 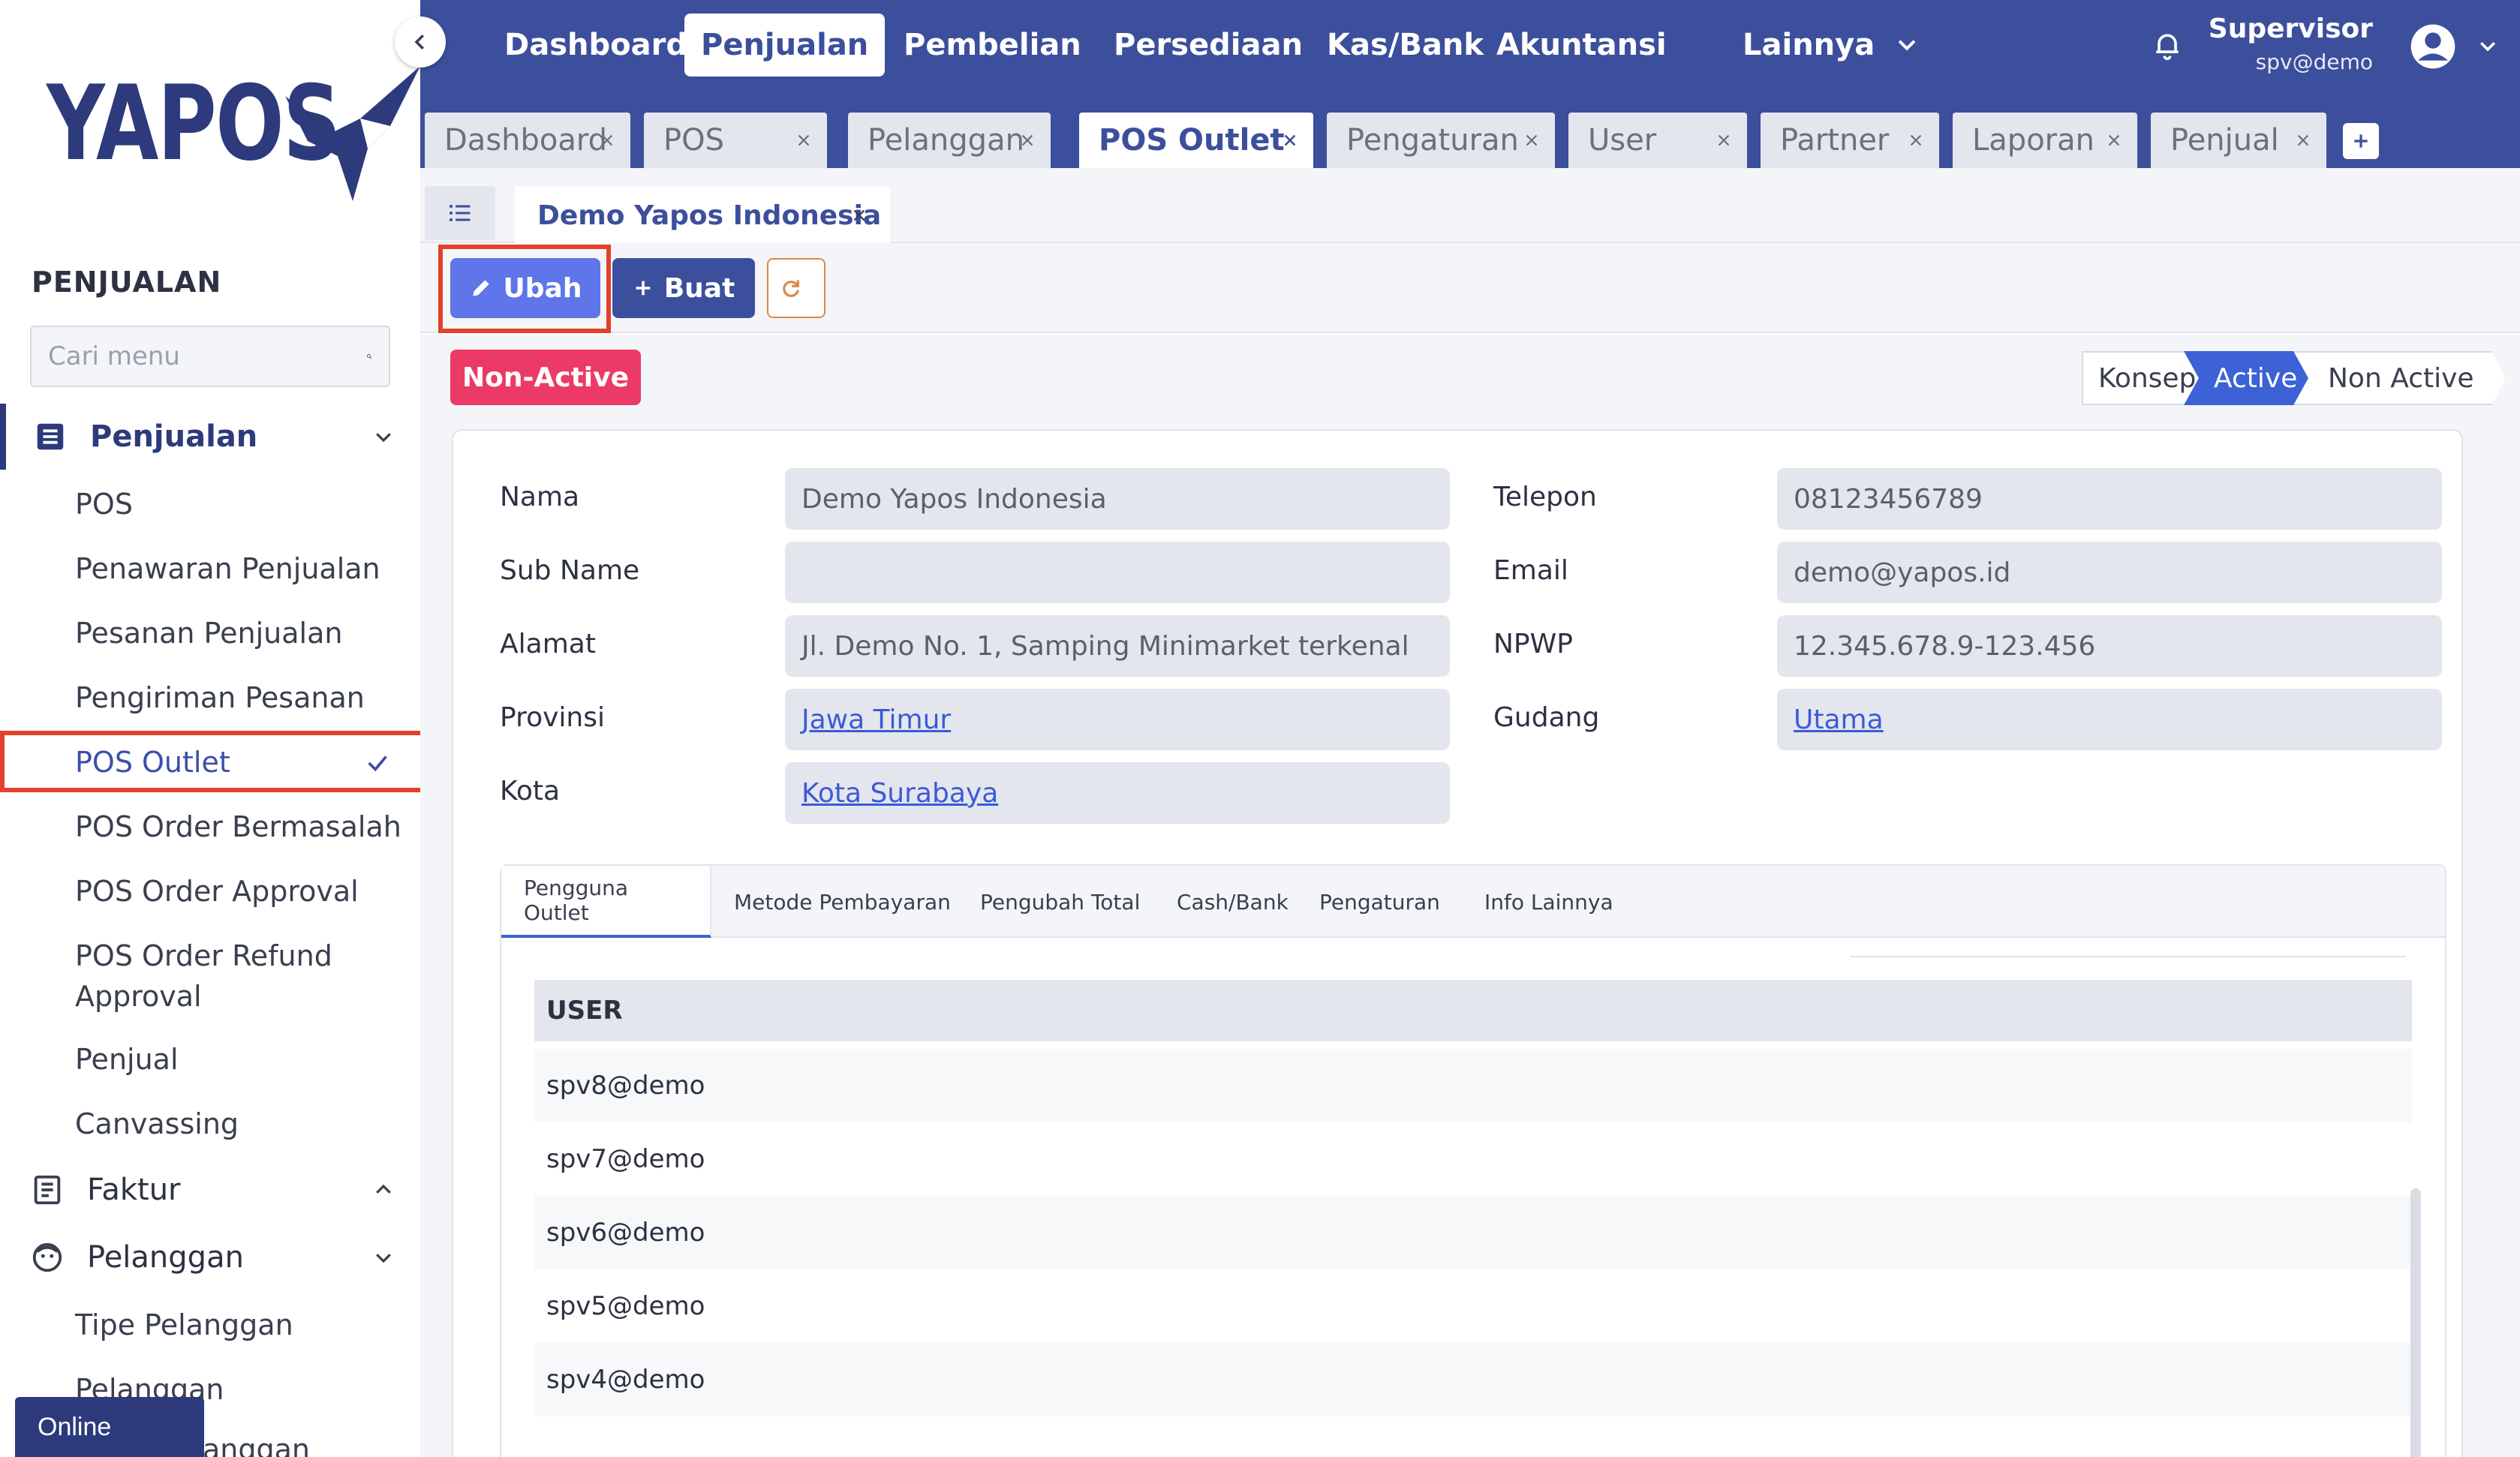 I want to click on document-list-button, so click(x=460, y=213).